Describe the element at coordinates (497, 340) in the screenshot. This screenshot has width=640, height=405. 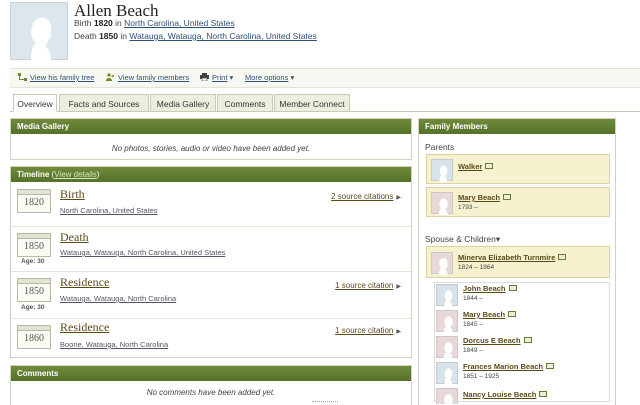
I see `child-name: Dorcus E Beach` at that location.